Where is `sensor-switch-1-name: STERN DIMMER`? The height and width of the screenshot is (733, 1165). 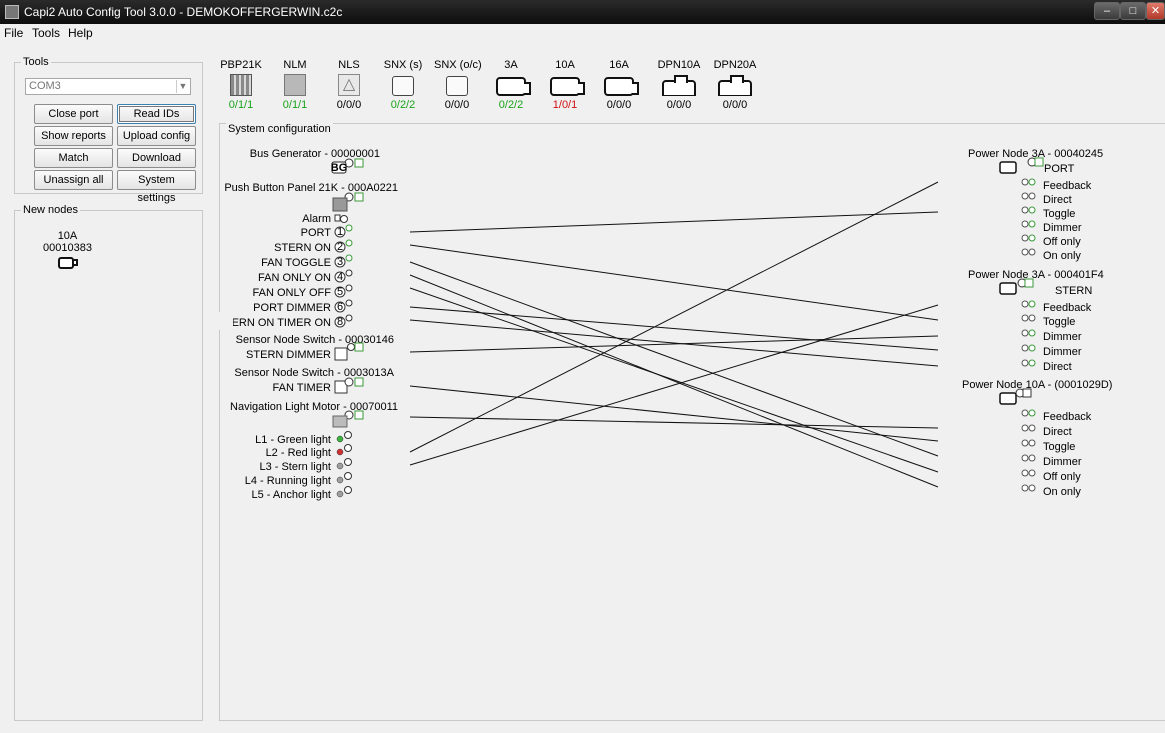 sensor-switch-1-name: STERN DIMMER is located at coordinates (288, 355).